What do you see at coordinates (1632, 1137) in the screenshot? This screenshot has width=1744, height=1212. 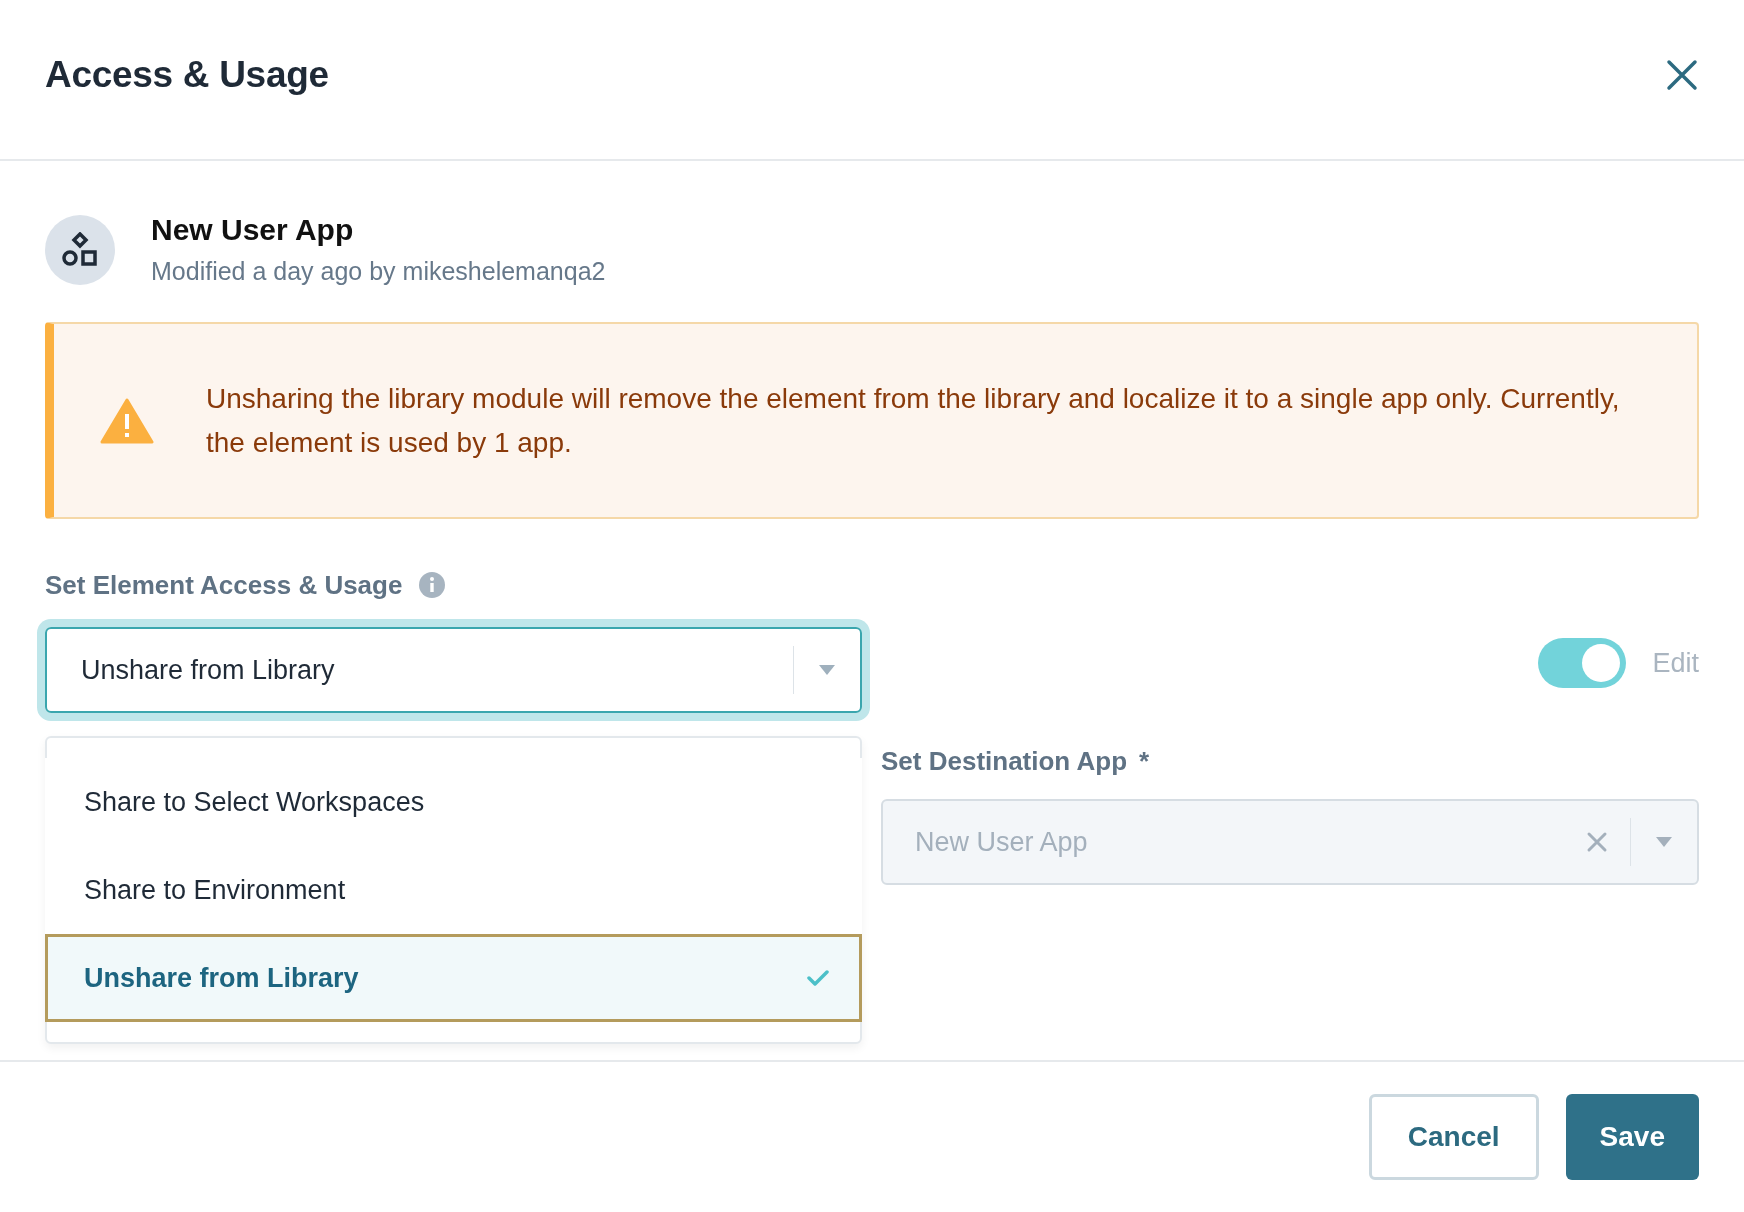 I see `save-button: Save` at bounding box center [1632, 1137].